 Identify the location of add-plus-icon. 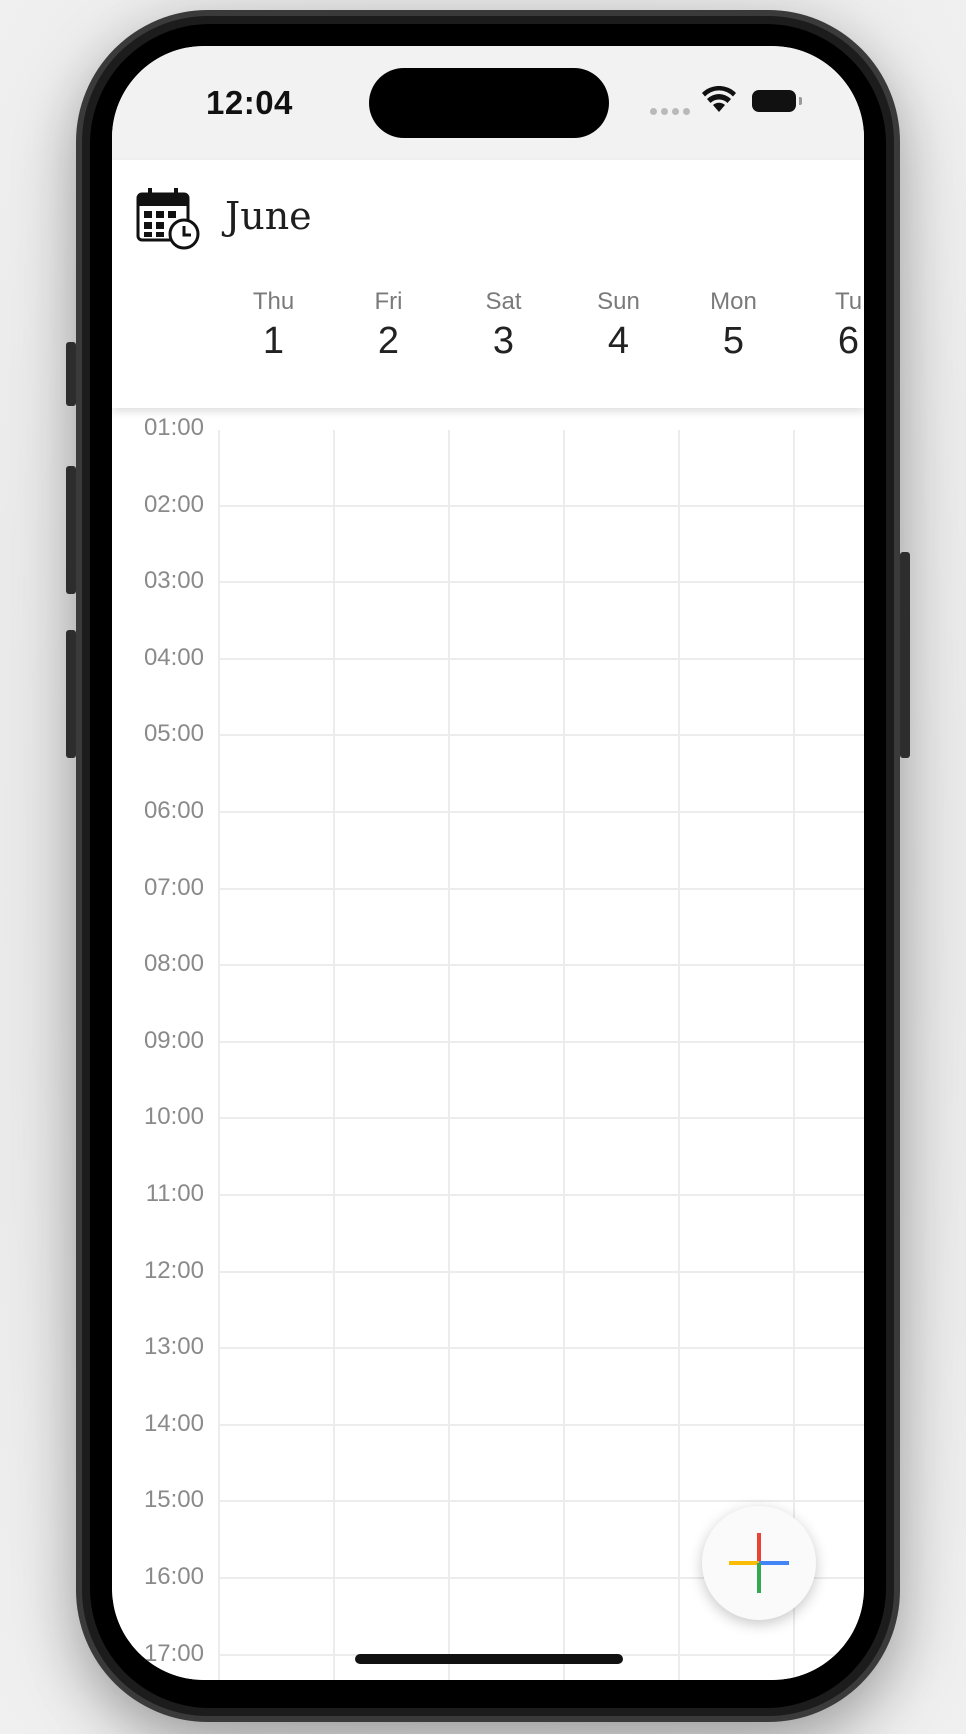
(759, 1563).